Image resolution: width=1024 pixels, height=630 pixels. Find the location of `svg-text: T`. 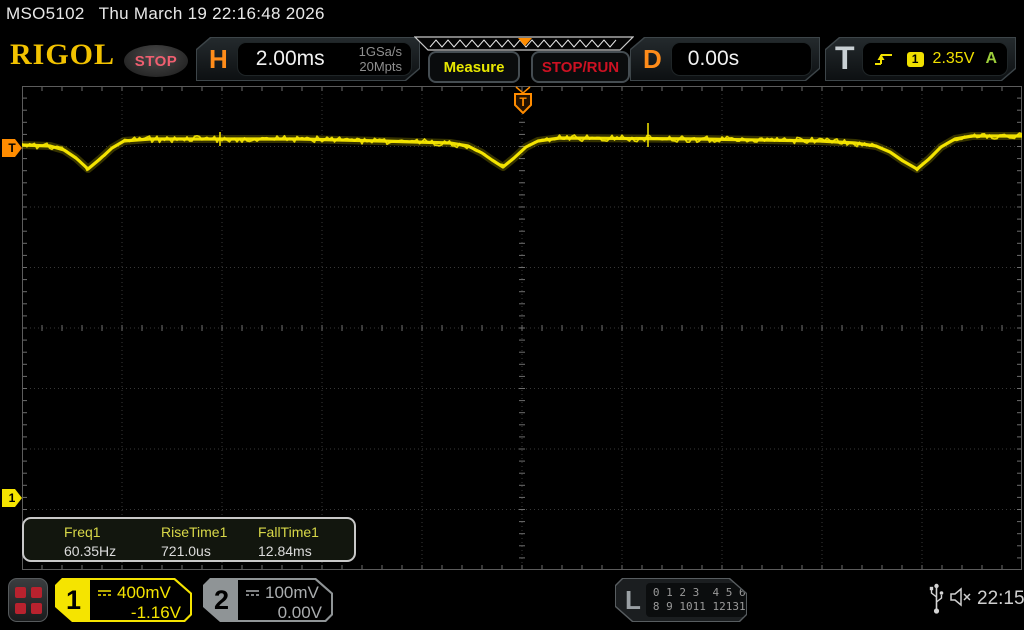

svg-text: T is located at coordinates (523, 102).